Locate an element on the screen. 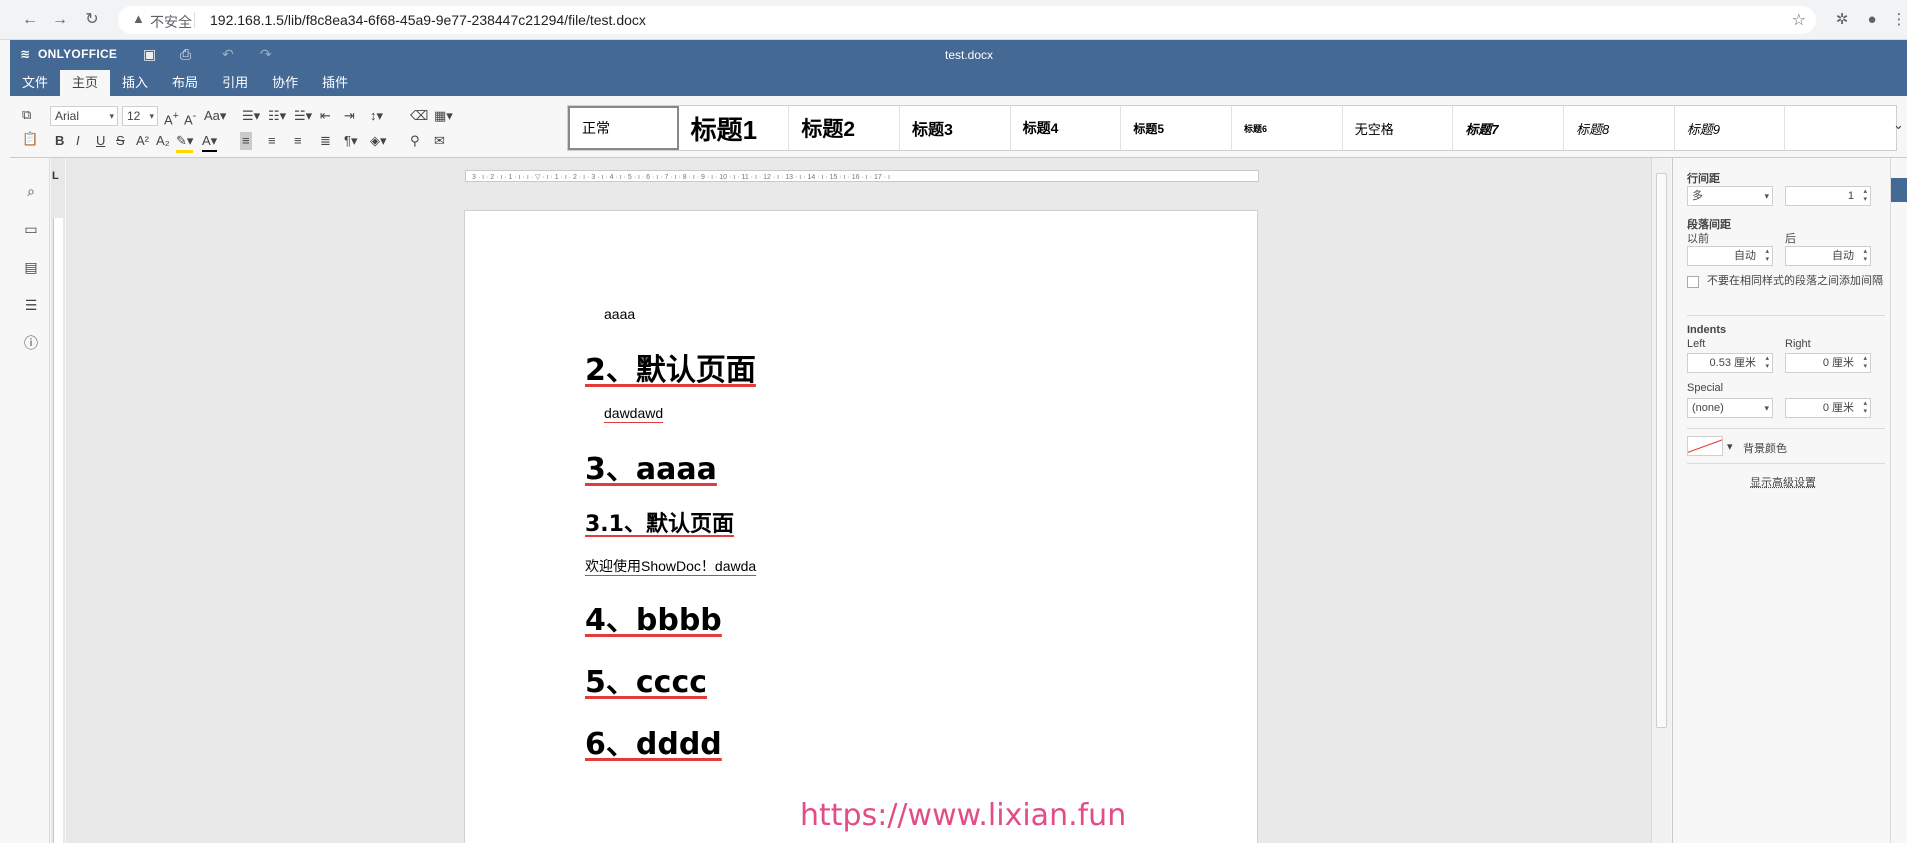 The width and height of the screenshot is (1907, 843). style-normal: 正常 is located at coordinates (623, 128).